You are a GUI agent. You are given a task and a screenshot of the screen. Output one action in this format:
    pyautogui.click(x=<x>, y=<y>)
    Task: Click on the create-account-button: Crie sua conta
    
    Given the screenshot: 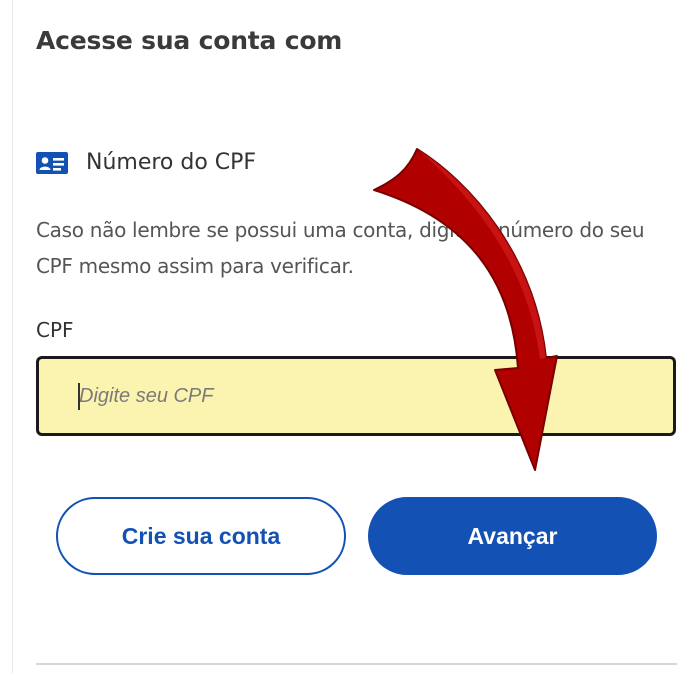 What is the action you would take?
    pyautogui.click(x=201, y=536)
    